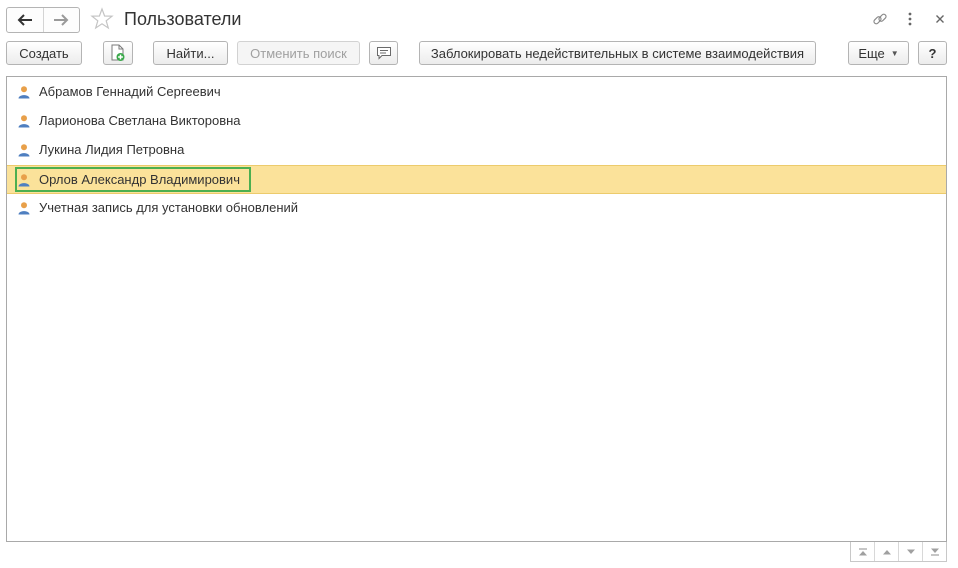 The width and height of the screenshot is (958, 568). I want to click on list-item: Абрамов Геннадий Сергеевич, so click(476, 92).